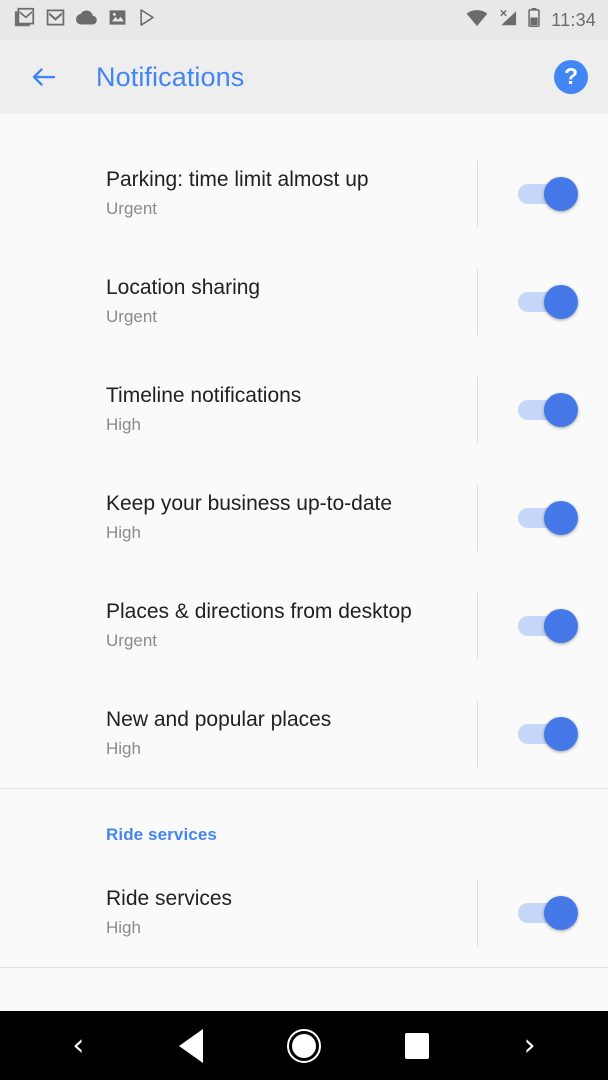 Image resolution: width=608 pixels, height=1080 pixels. Describe the element at coordinates (170, 76) in the screenshot. I see `page-title: Notifications` at that location.